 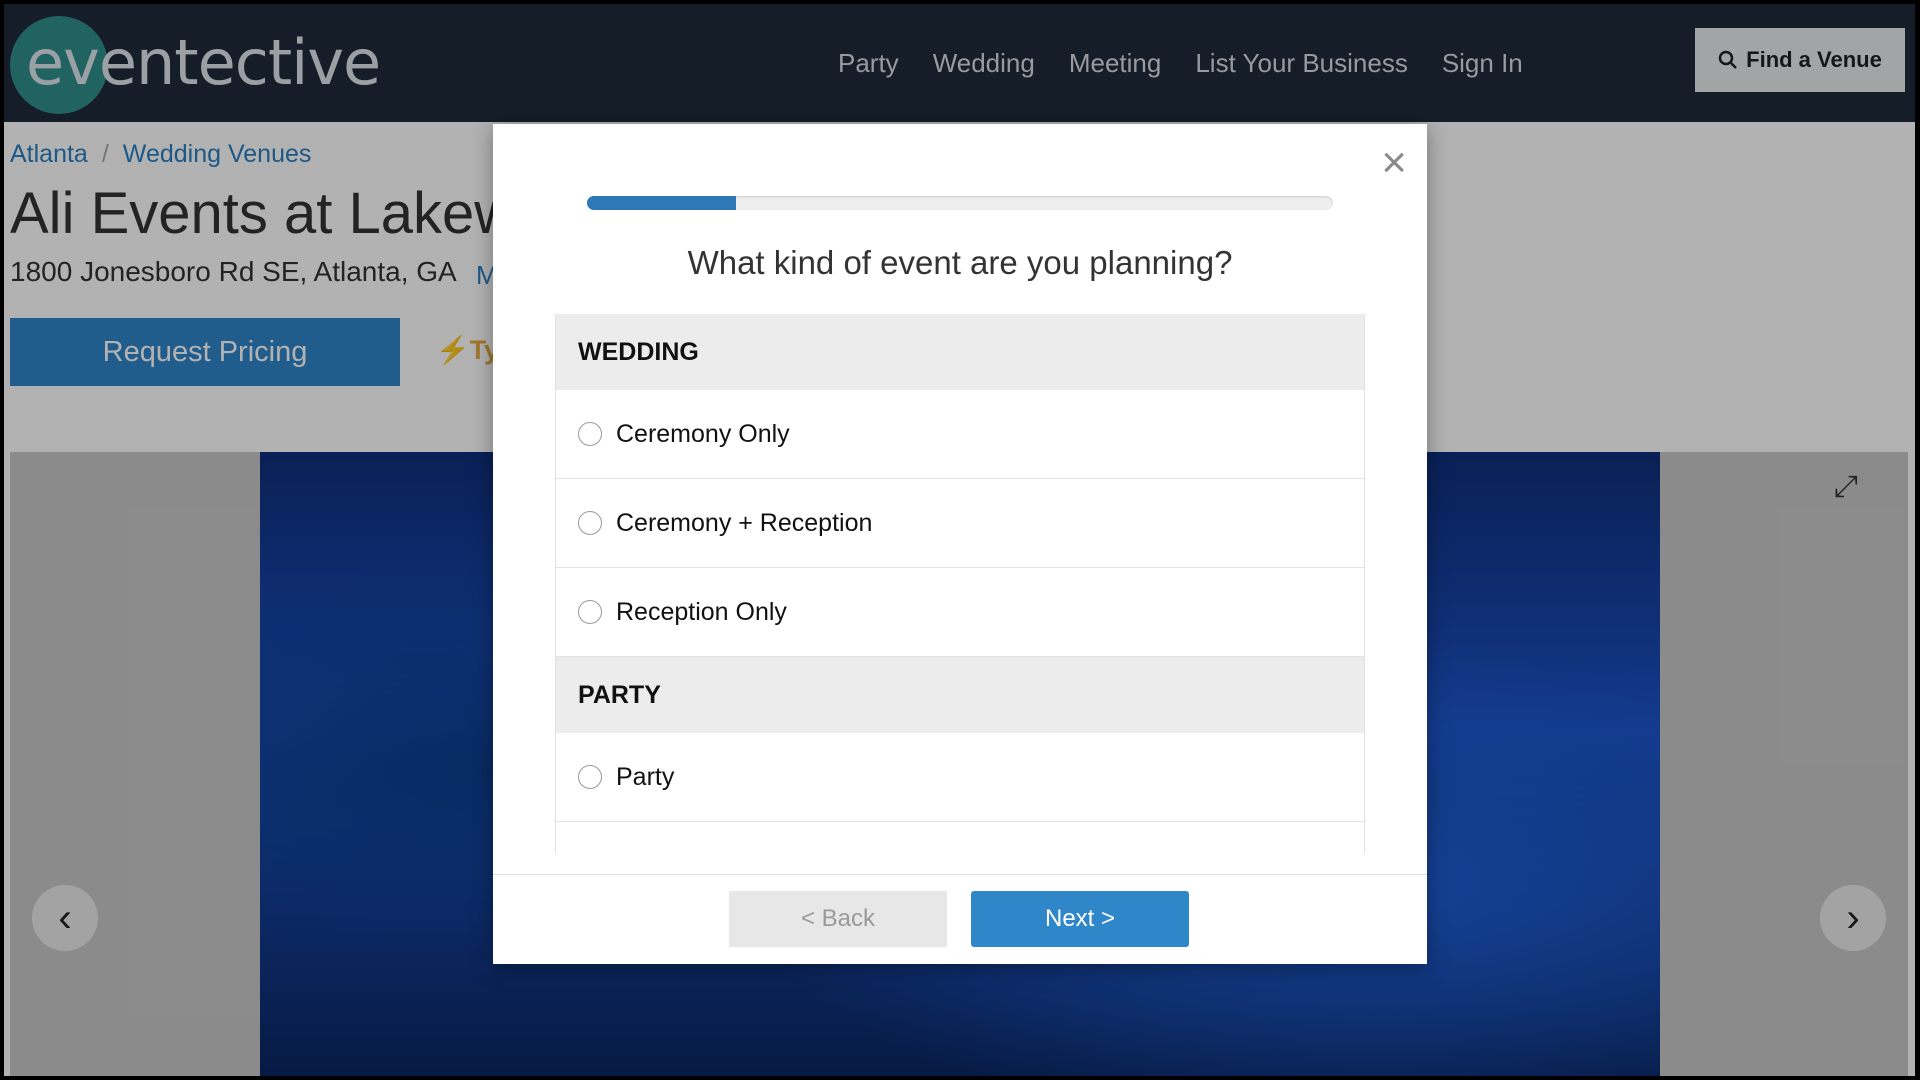 I want to click on option-label: Ceremony + Reception, so click(x=744, y=522).